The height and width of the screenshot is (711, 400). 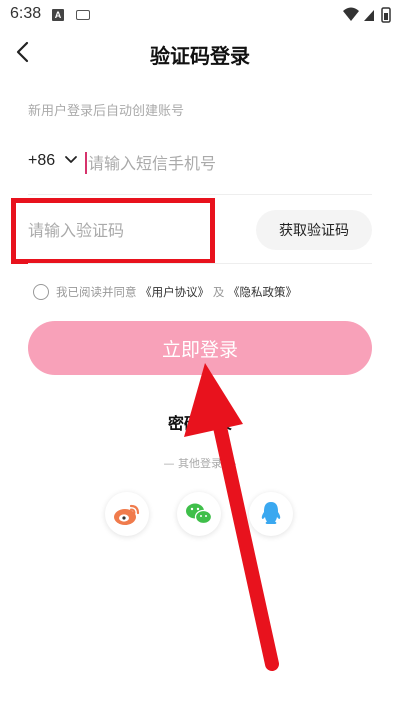 What do you see at coordinates (41, 161) in the screenshot?
I see `country-code: +86` at bounding box center [41, 161].